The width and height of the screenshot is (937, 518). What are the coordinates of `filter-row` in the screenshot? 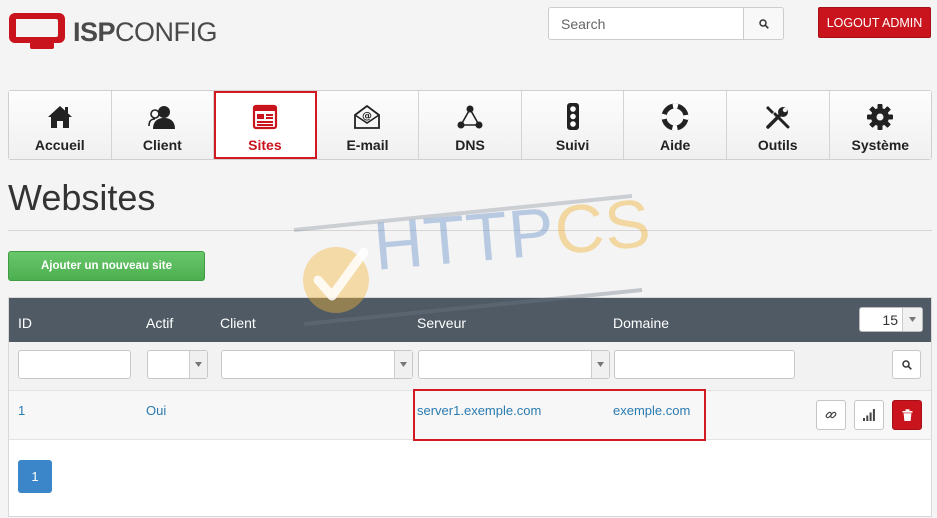 It's located at (470, 366).